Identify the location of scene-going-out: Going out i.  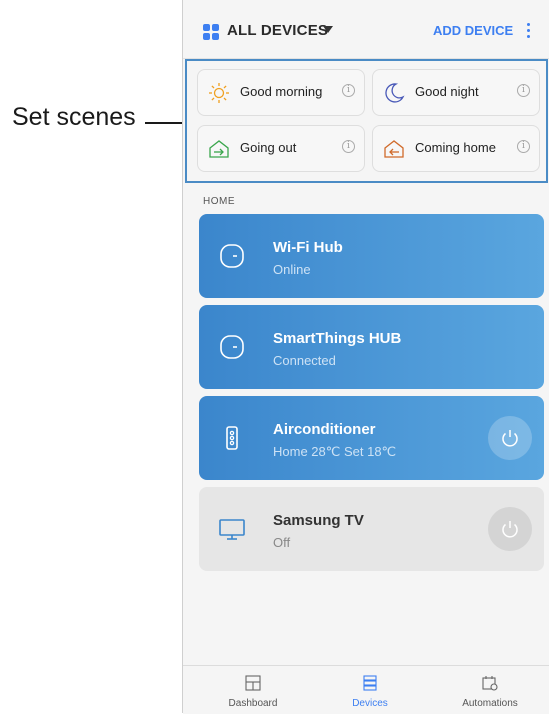
(281, 148).